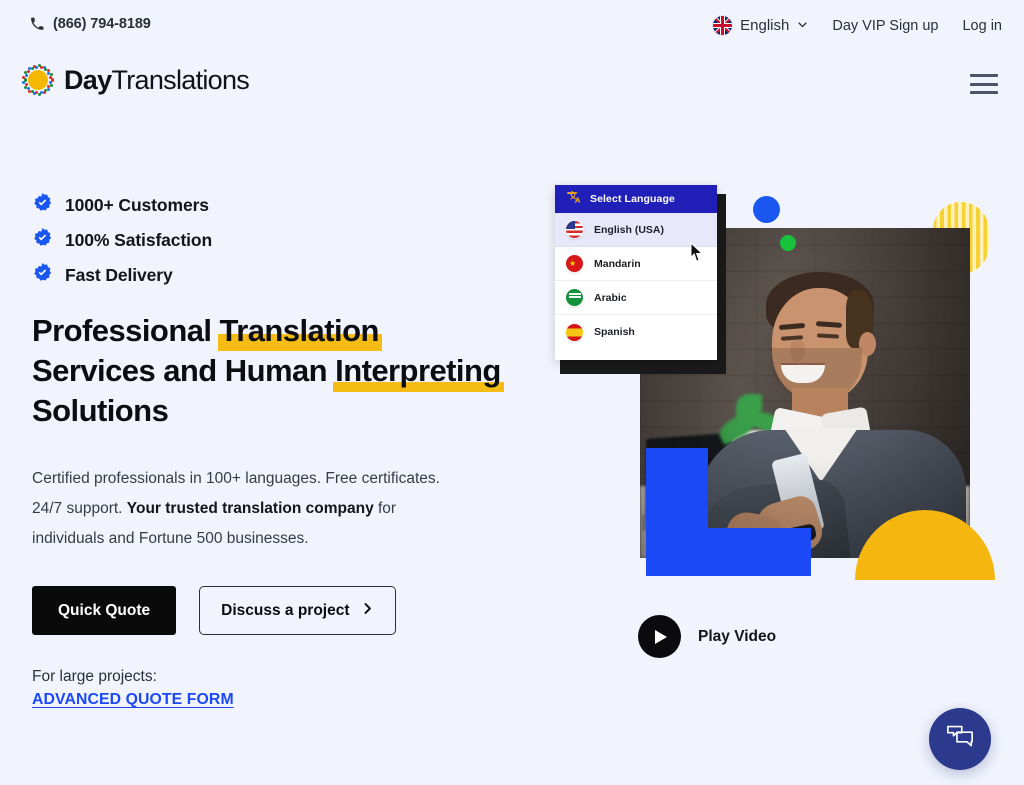 The height and width of the screenshot is (785, 1024). What do you see at coordinates (636, 332) in the screenshot?
I see `language-option-spanish: Spanish` at bounding box center [636, 332].